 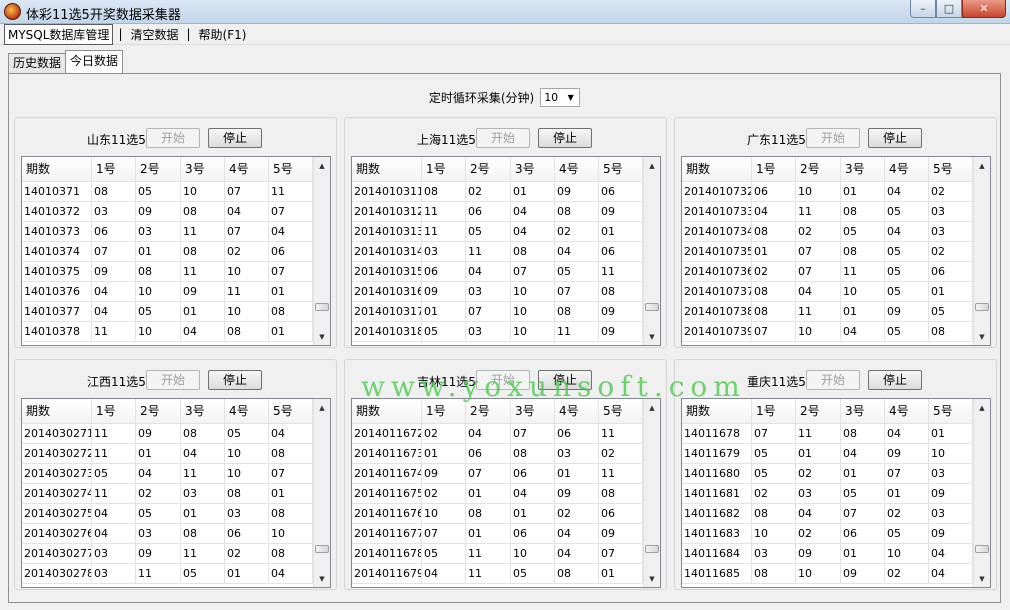 What do you see at coordinates (827, 292) in the screenshot?
I see `table-row: 2014010737 08 04 10 05 01` at bounding box center [827, 292].